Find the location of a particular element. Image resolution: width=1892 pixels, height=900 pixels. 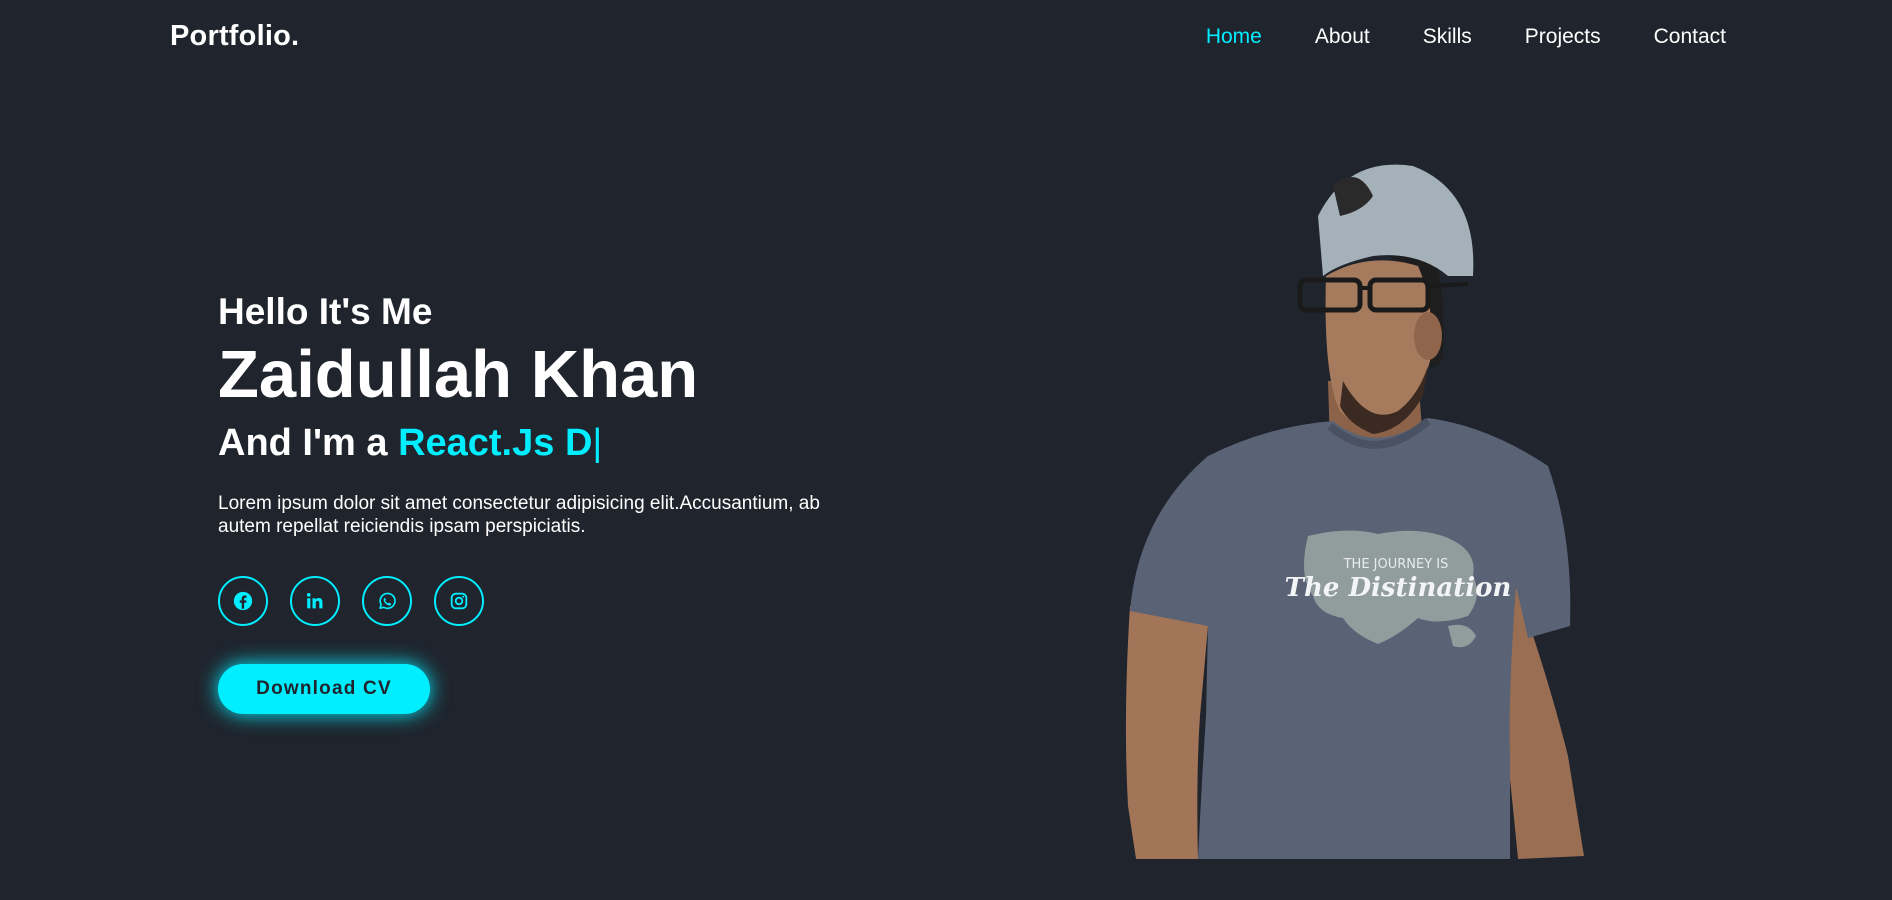

nav-home: Home is located at coordinates (1234, 37).